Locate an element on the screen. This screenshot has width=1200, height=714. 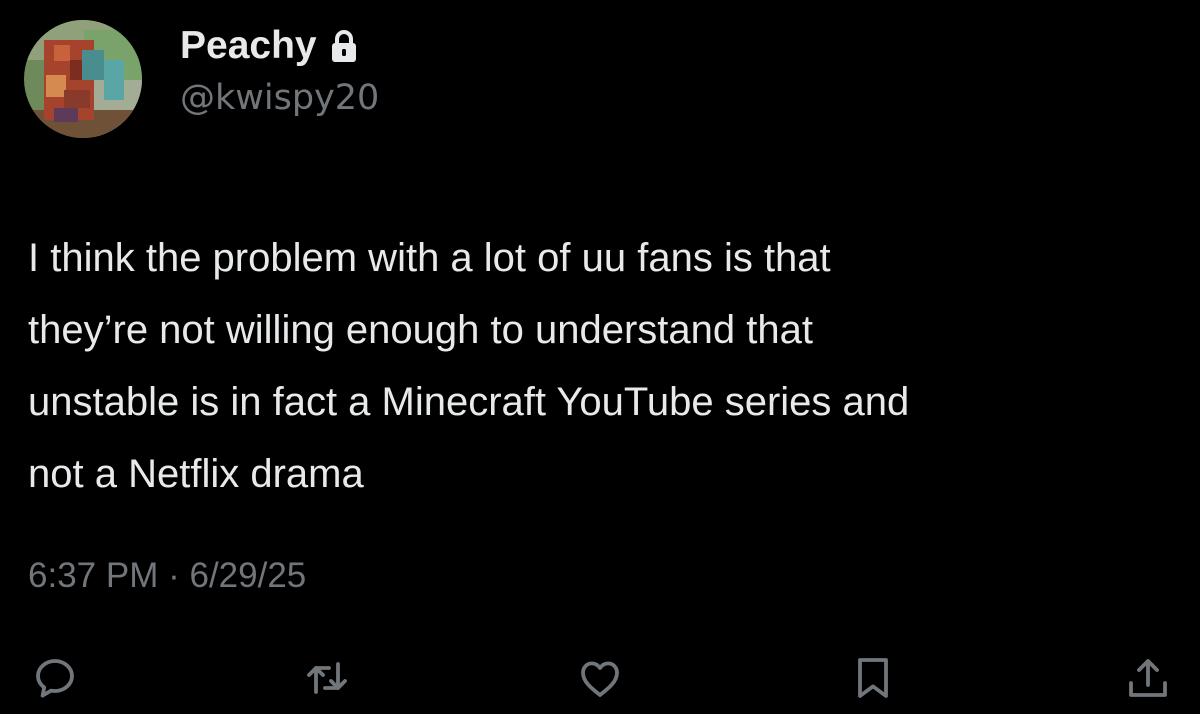
repost-icon is located at coordinates (327, 678).